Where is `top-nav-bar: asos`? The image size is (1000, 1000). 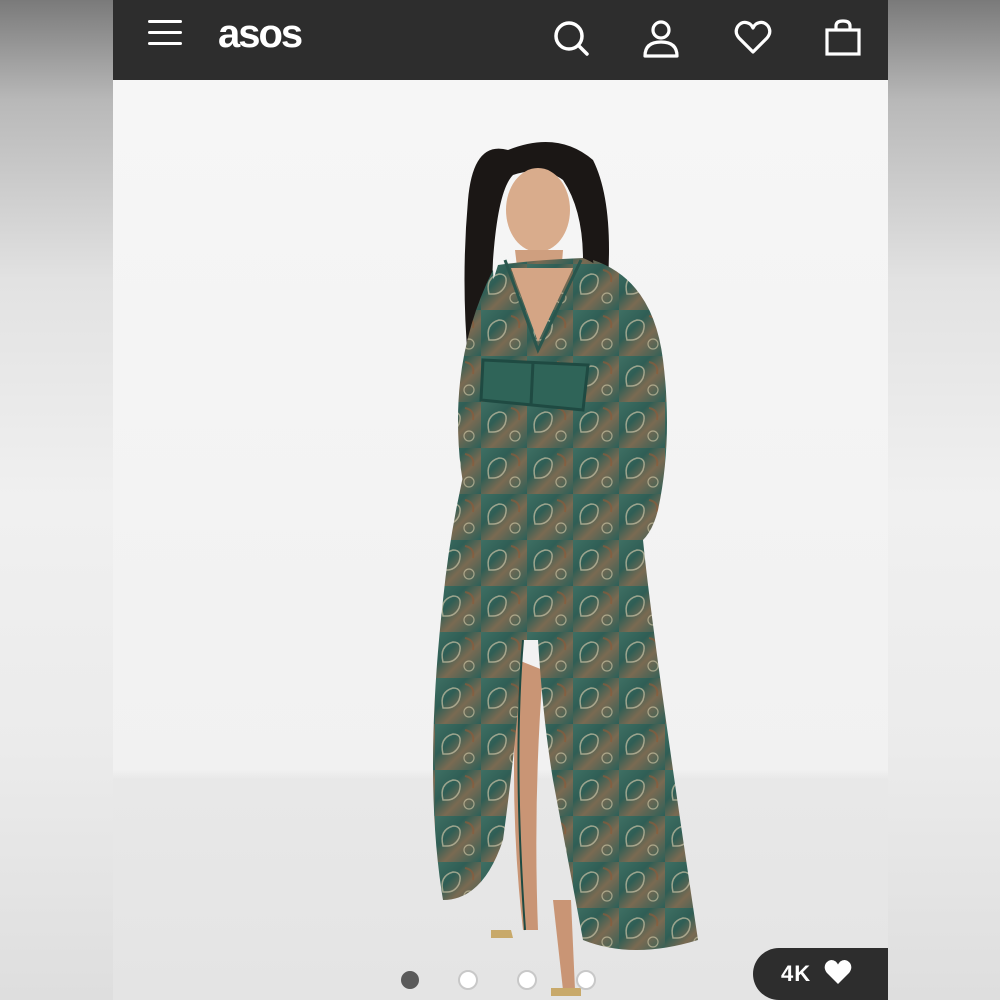
top-nav-bar: asos is located at coordinates (500, 40).